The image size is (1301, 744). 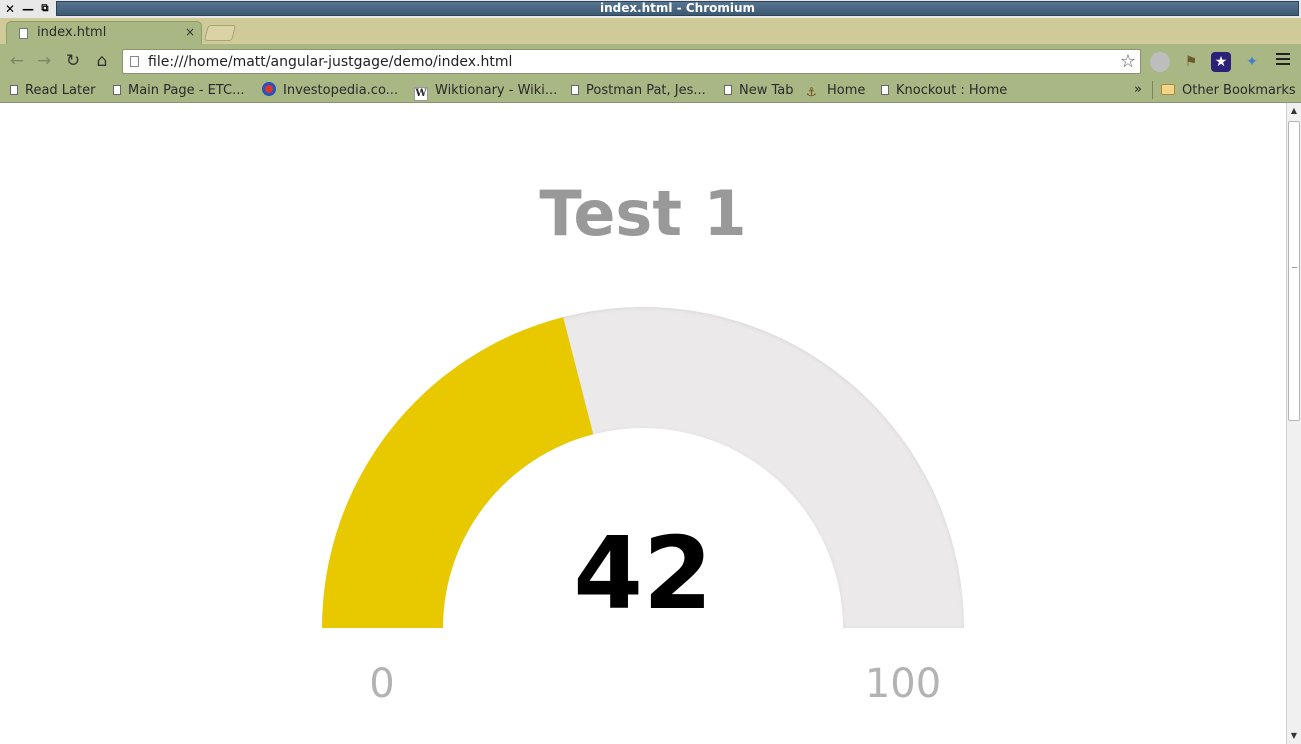 I want to click on gauge-level, so click(x=458, y=472).